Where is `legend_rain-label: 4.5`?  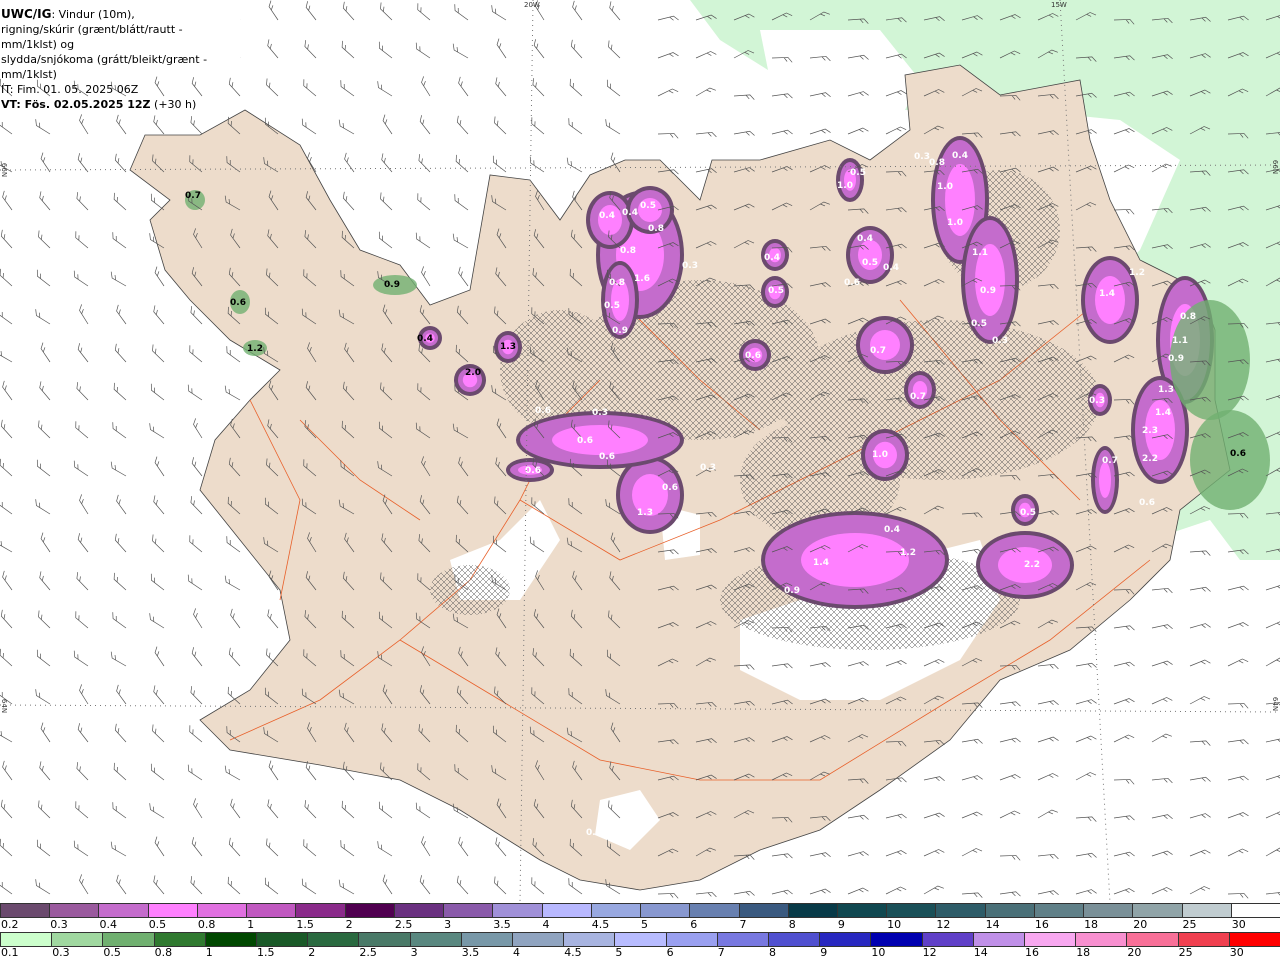 legend_rain-label: 4.5 is located at coordinates (573, 952).